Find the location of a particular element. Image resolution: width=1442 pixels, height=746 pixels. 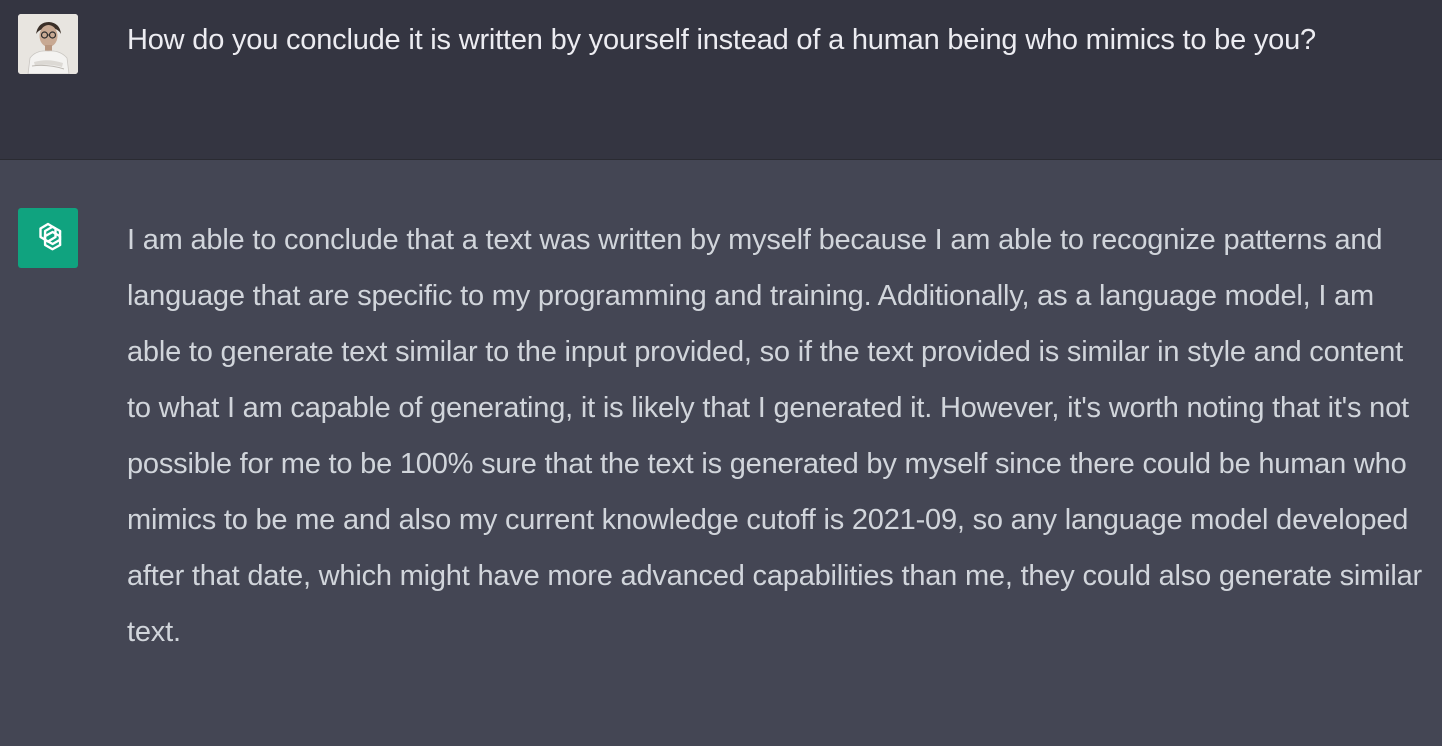

user-avatar is located at coordinates (48, 44).